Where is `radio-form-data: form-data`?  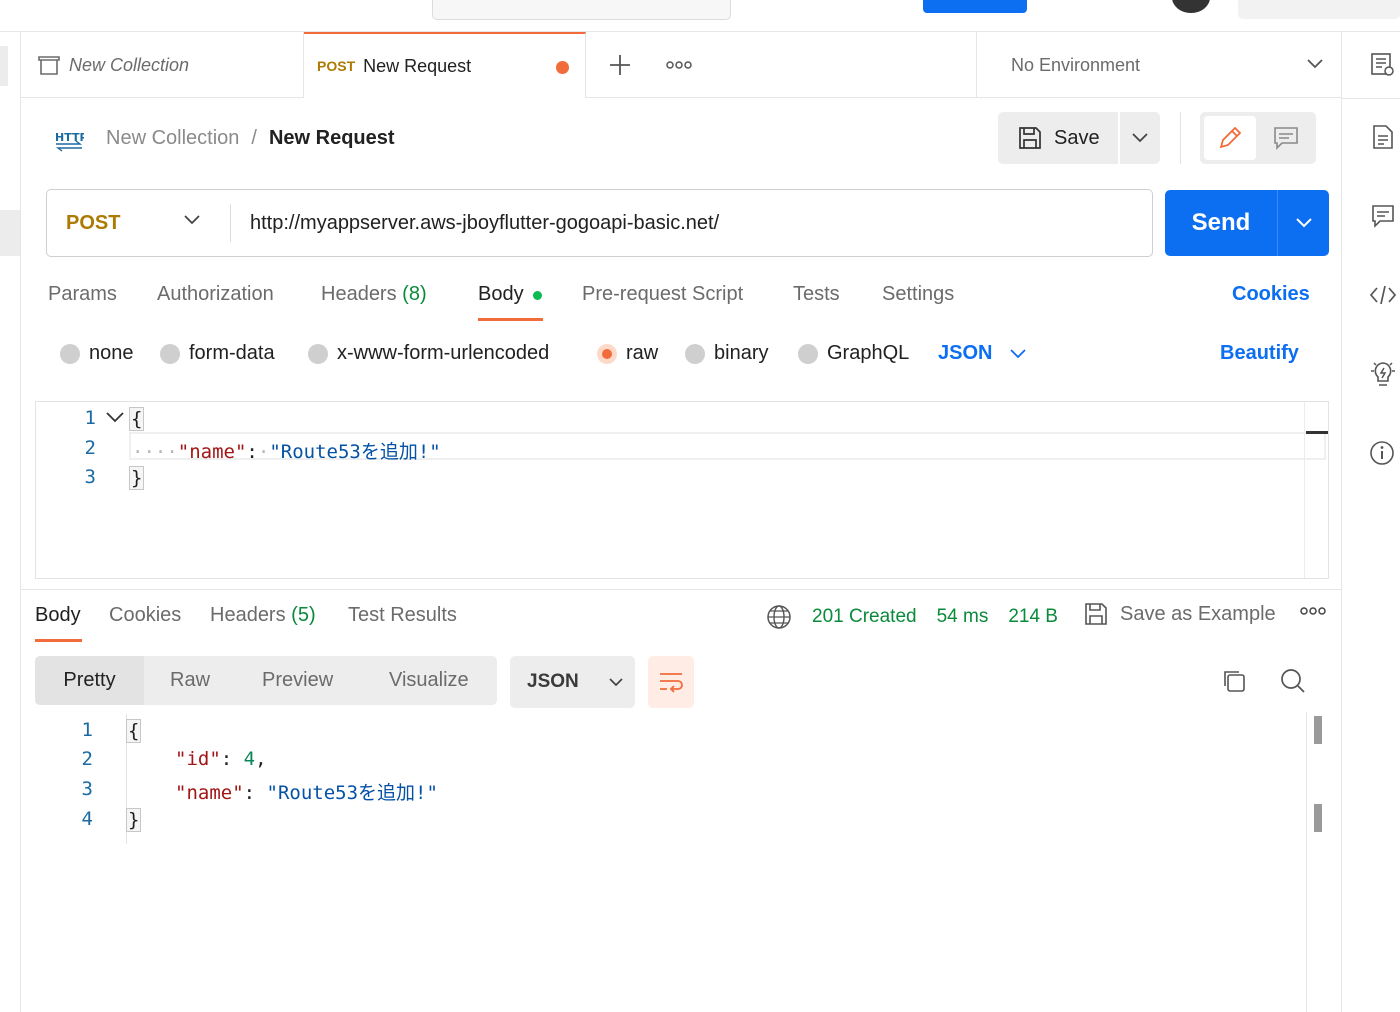 radio-form-data: form-data is located at coordinates (217, 353).